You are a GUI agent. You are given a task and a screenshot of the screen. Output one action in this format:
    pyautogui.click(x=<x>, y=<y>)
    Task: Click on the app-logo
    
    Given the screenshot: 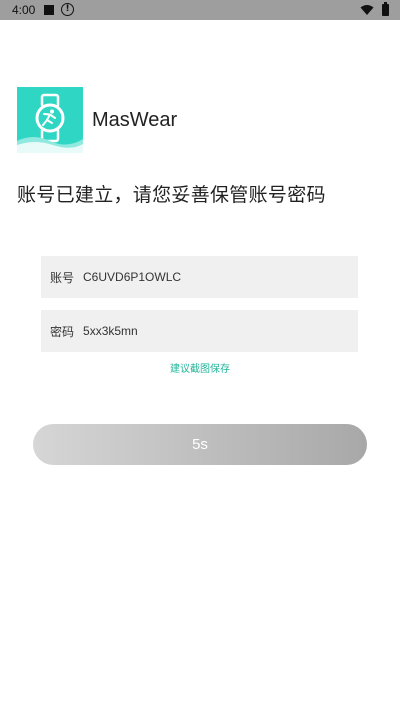 What is the action you would take?
    pyautogui.click(x=50, y=120)
    